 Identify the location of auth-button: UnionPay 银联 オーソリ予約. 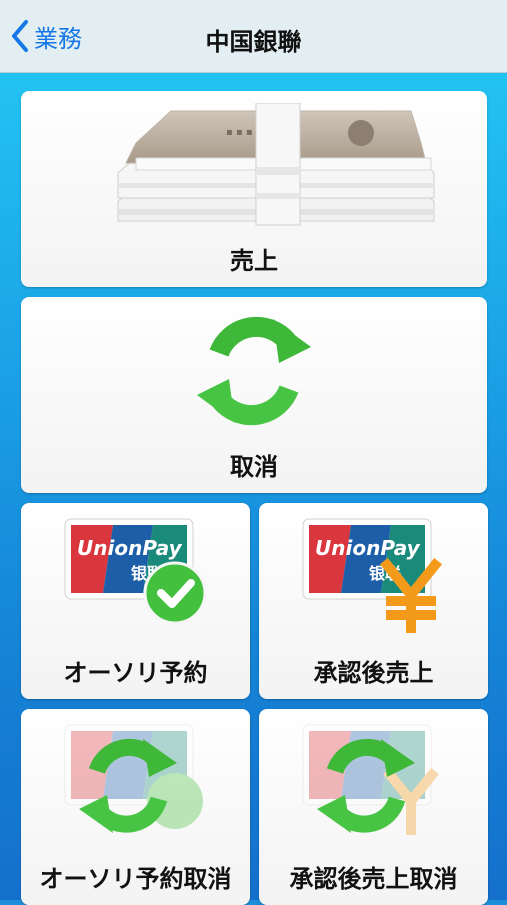
(135, 601).